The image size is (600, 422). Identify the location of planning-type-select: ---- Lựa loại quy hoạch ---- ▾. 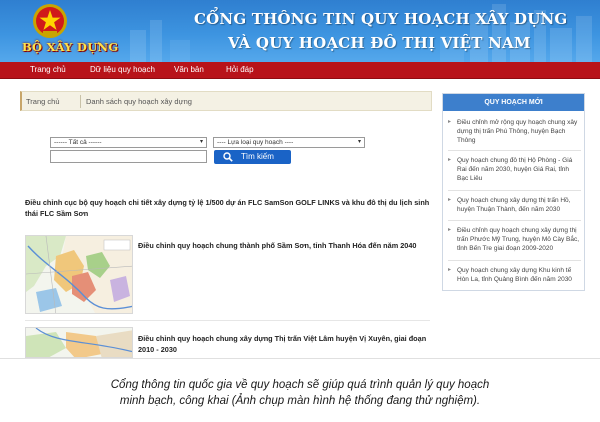
(289, 142).